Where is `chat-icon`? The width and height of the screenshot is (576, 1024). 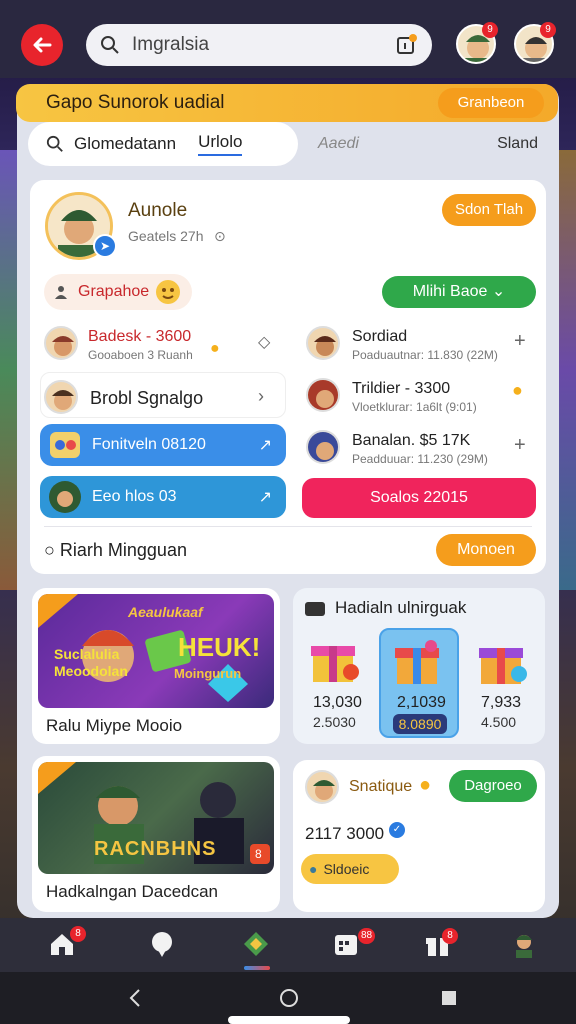
chat-icon is located at coordinates (162, 944).